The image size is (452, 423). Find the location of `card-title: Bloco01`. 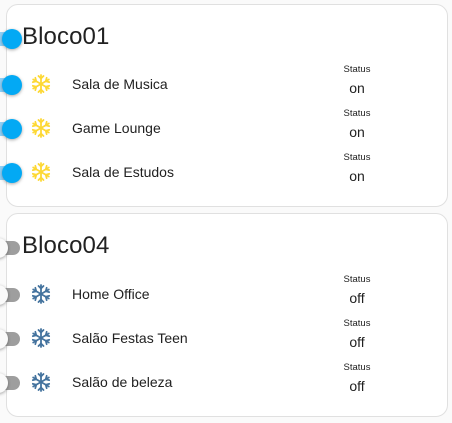

card-title: Bloco01 is located at coordinates (66, 36).